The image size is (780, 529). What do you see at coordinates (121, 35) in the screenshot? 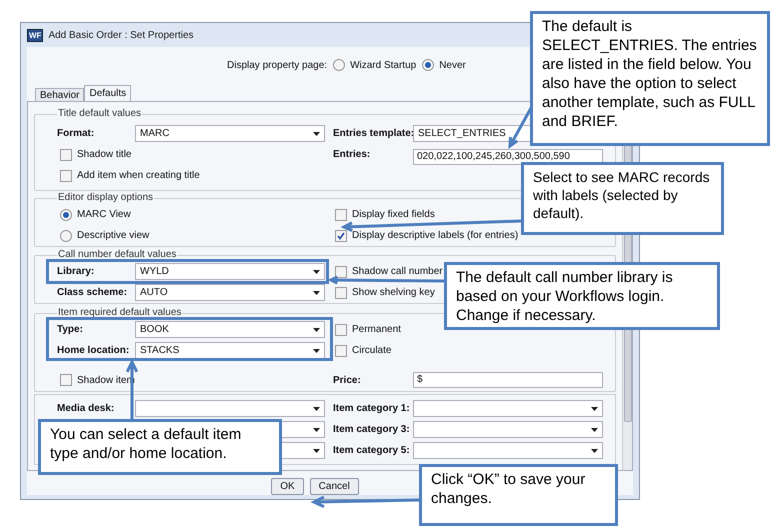
I see `window-title: Add Basic Order : Set Properties` at bounding box center [121, 35].